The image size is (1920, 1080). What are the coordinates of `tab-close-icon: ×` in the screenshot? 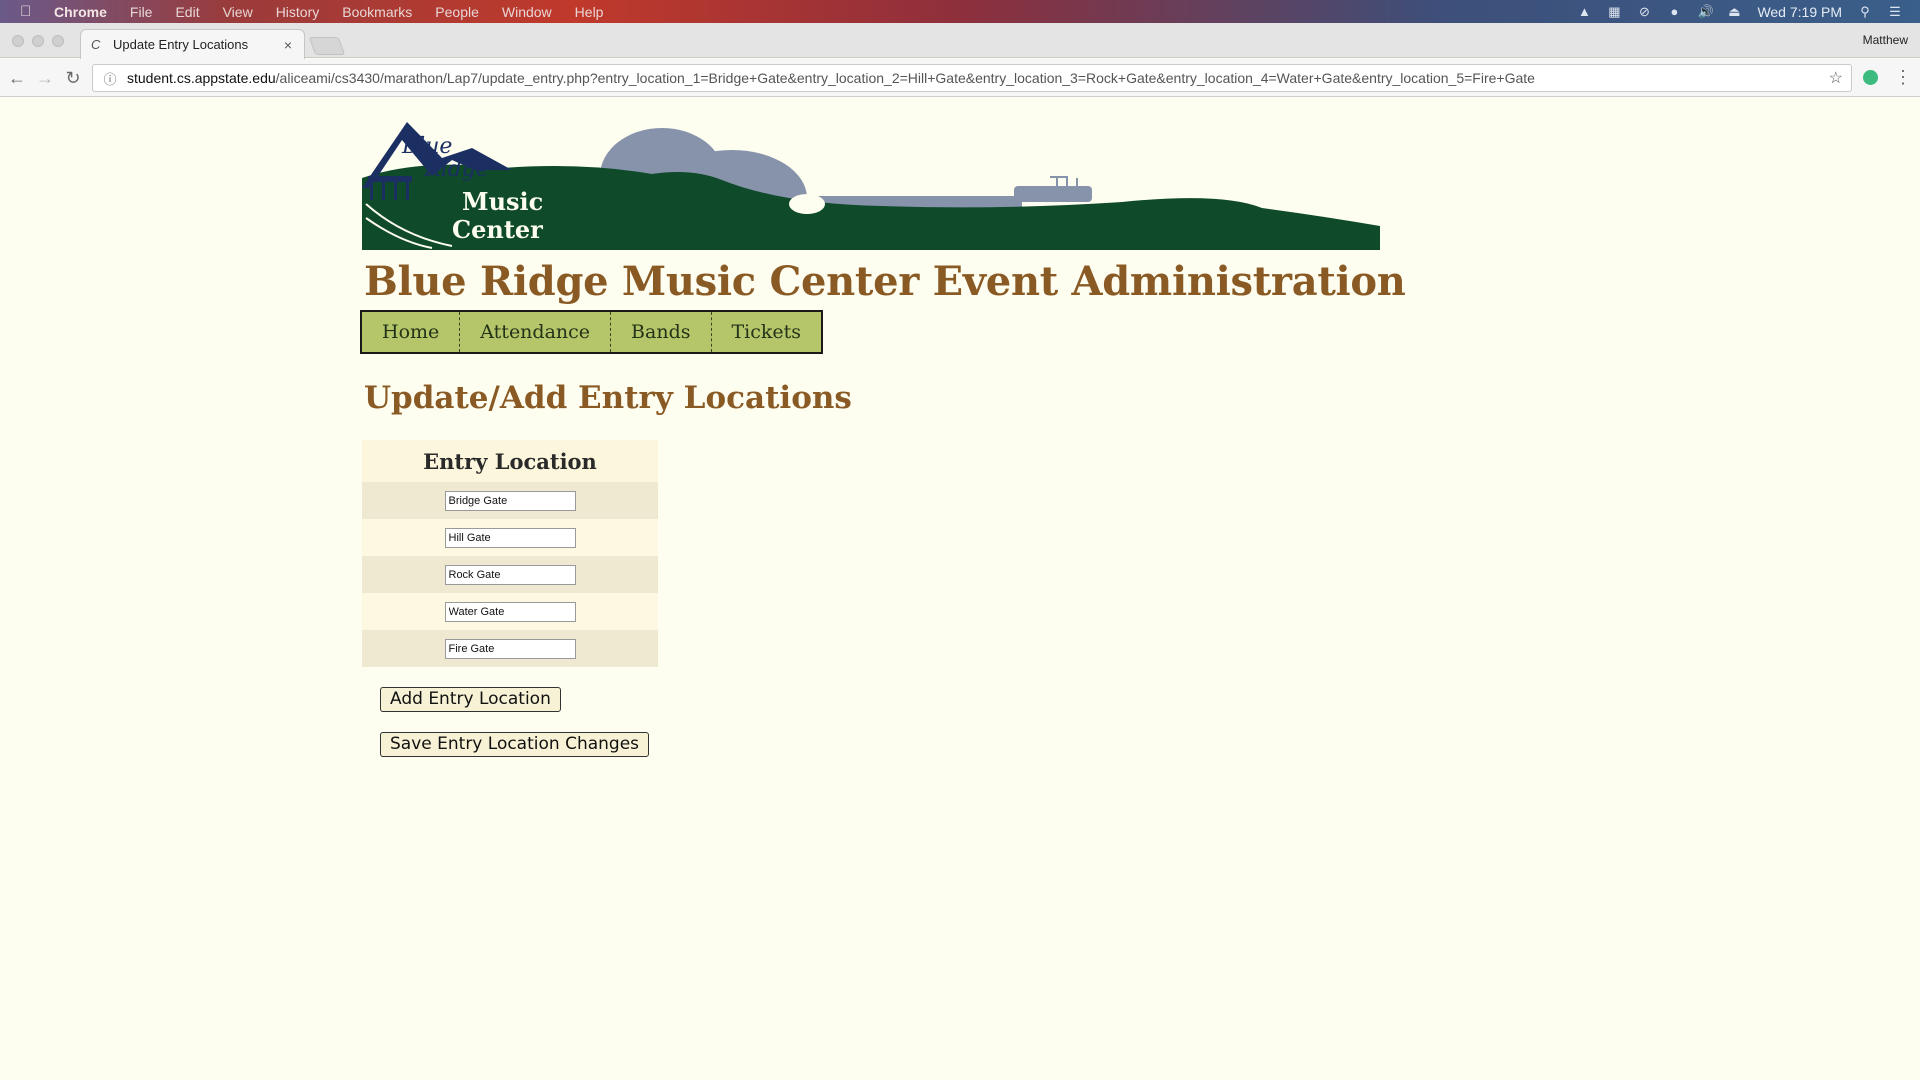 It's located at (288, 45).